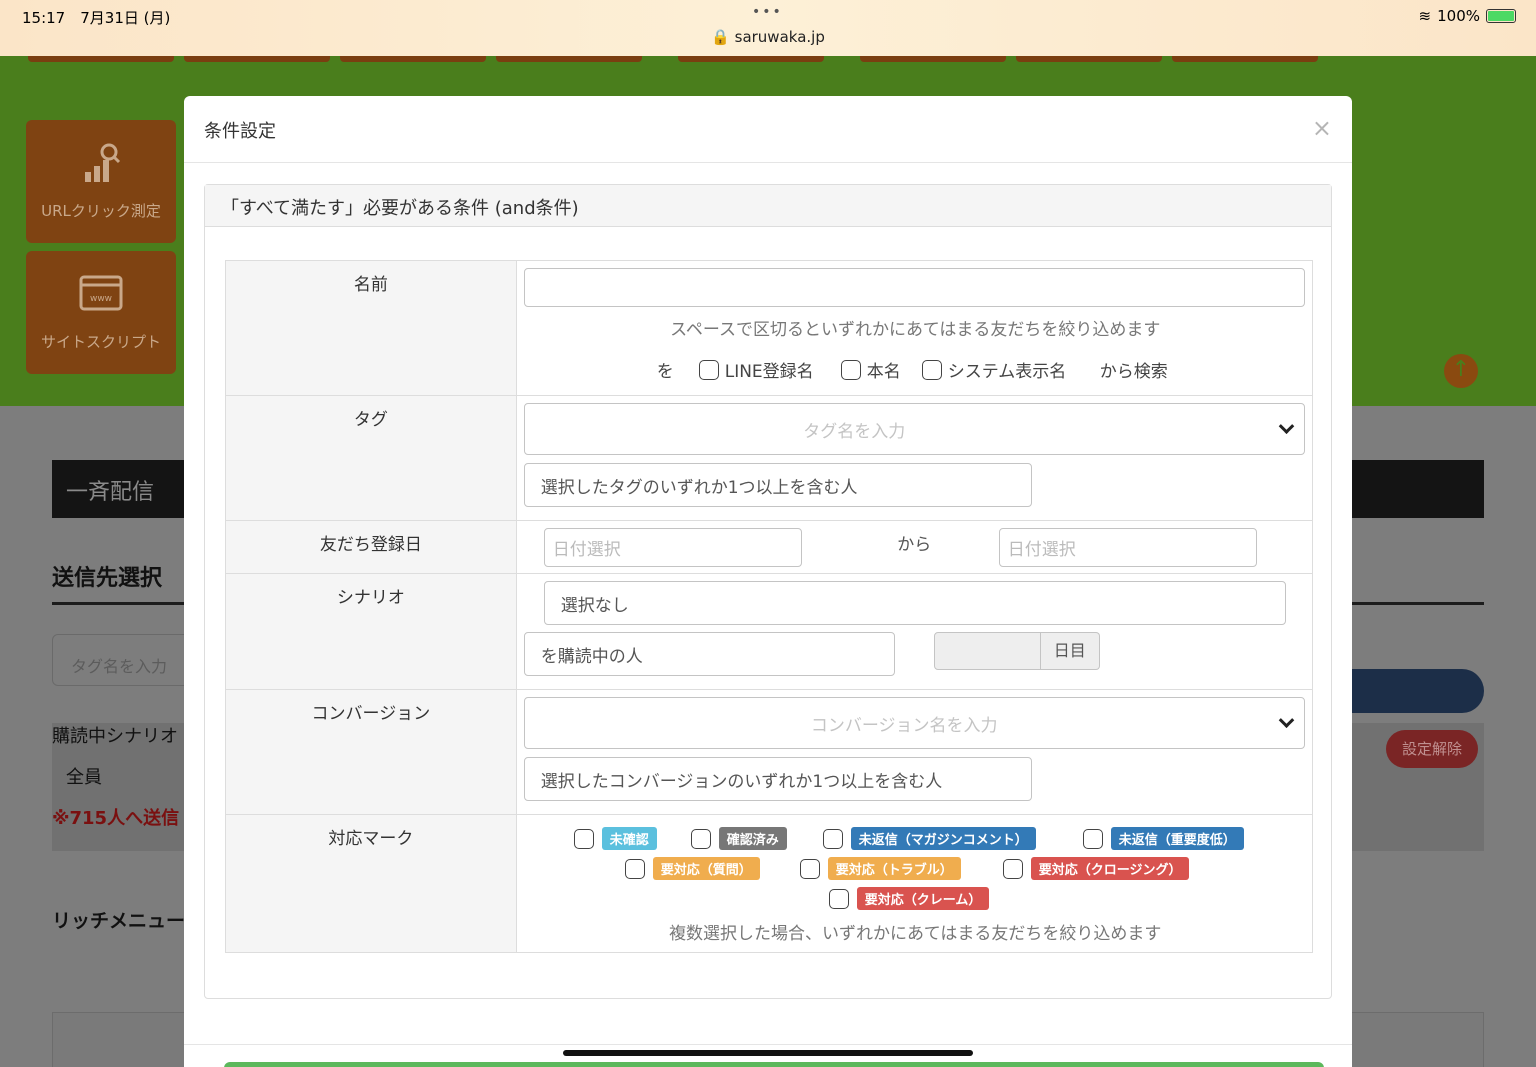  I want to click on panel-heading: 「すべて満たす」必要がある条件 (and条件), so click(768, 206).